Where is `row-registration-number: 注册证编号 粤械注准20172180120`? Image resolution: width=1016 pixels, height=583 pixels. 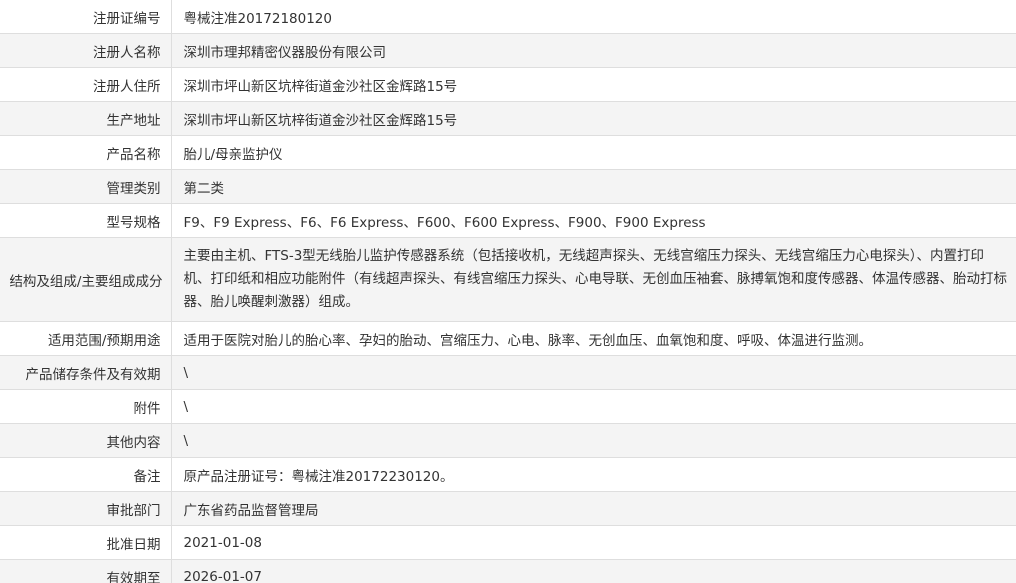
row-registration-number: 注册证编号 粤械注准20172180120 is located at coordinates (508, 17).